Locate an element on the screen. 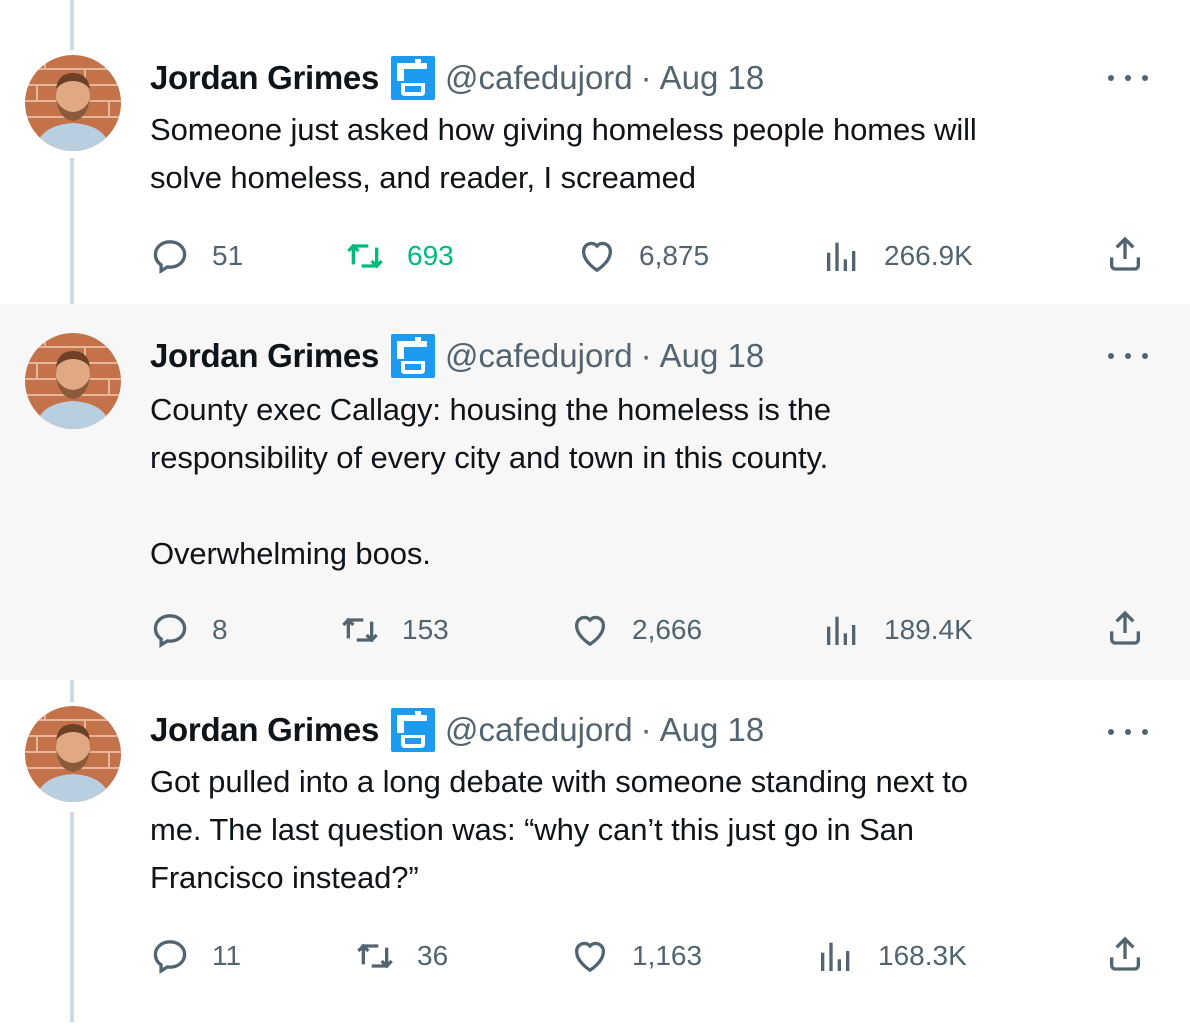  like-count: 1,163 is located at coordinates (667, 955).